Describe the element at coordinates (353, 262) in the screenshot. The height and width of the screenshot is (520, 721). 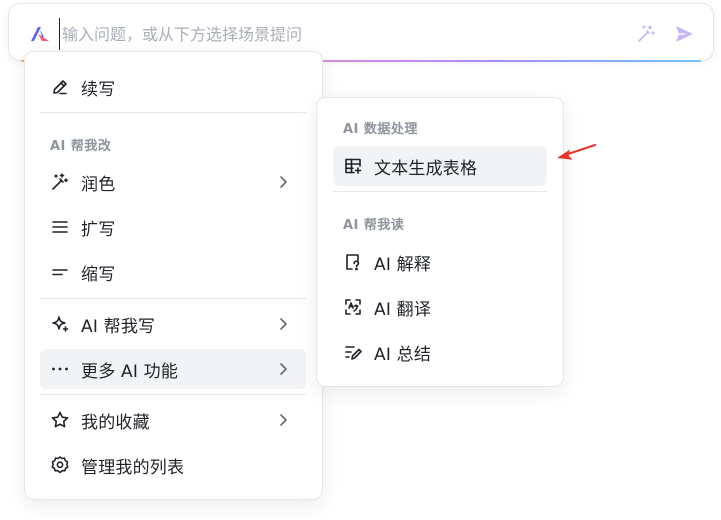
I see `doc-question-icon` at that location.